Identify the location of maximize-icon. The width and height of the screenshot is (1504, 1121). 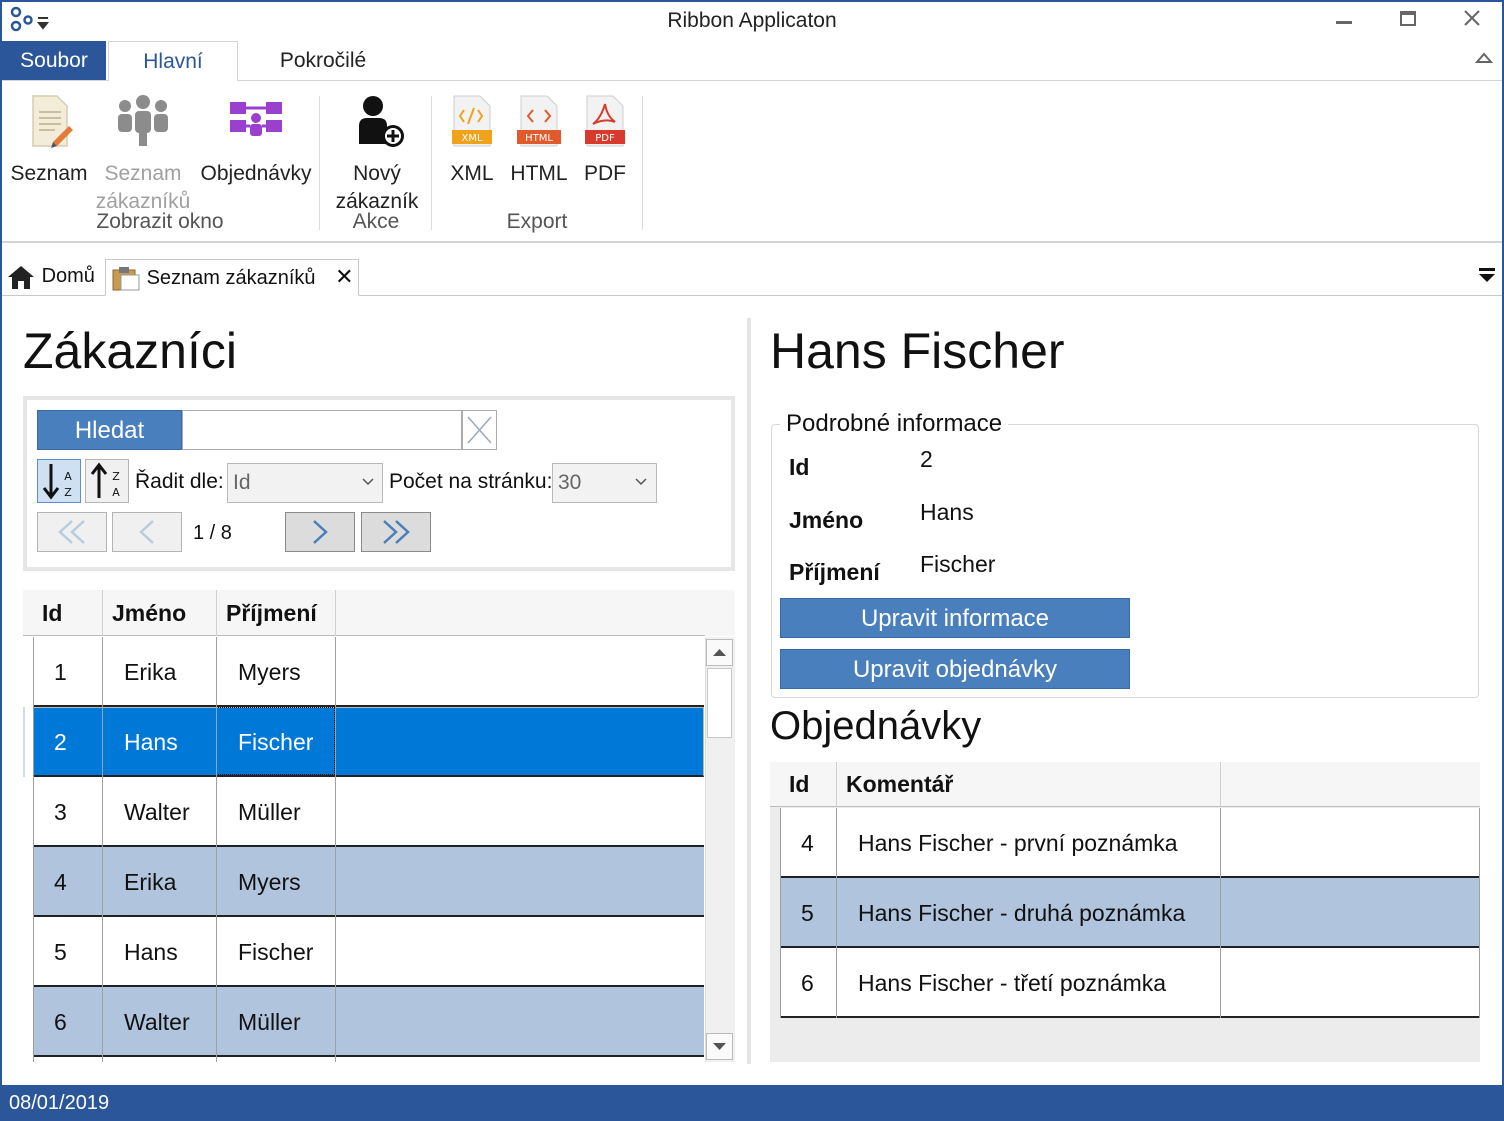
(1408, 18).